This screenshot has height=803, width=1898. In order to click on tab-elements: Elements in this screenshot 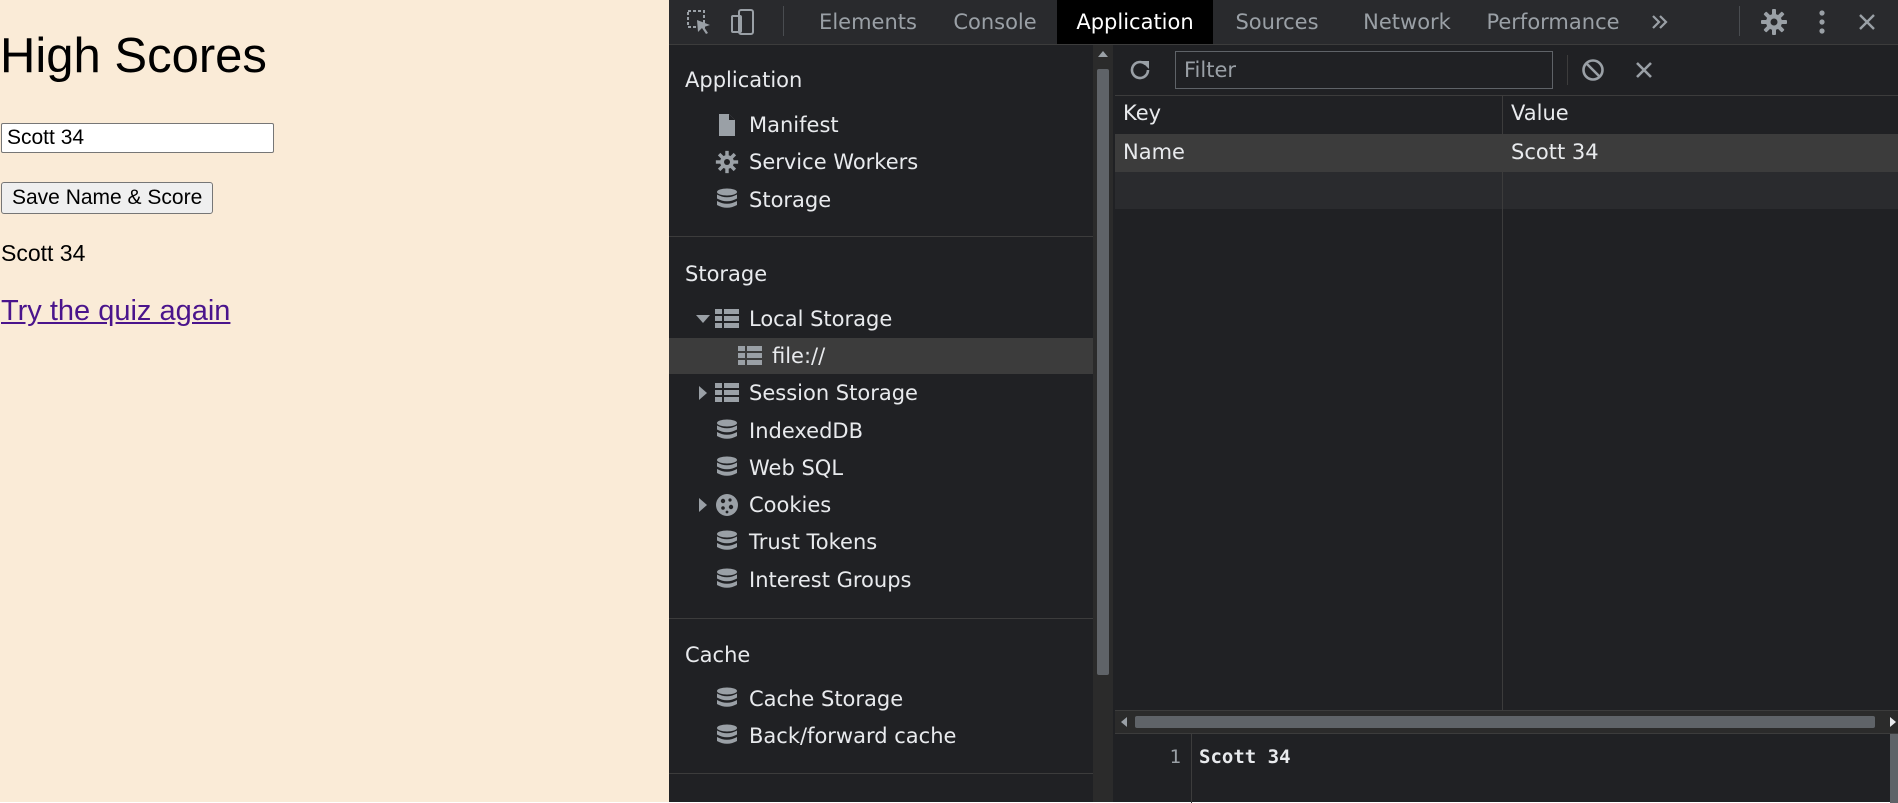, I will do `click(868, 22)`.